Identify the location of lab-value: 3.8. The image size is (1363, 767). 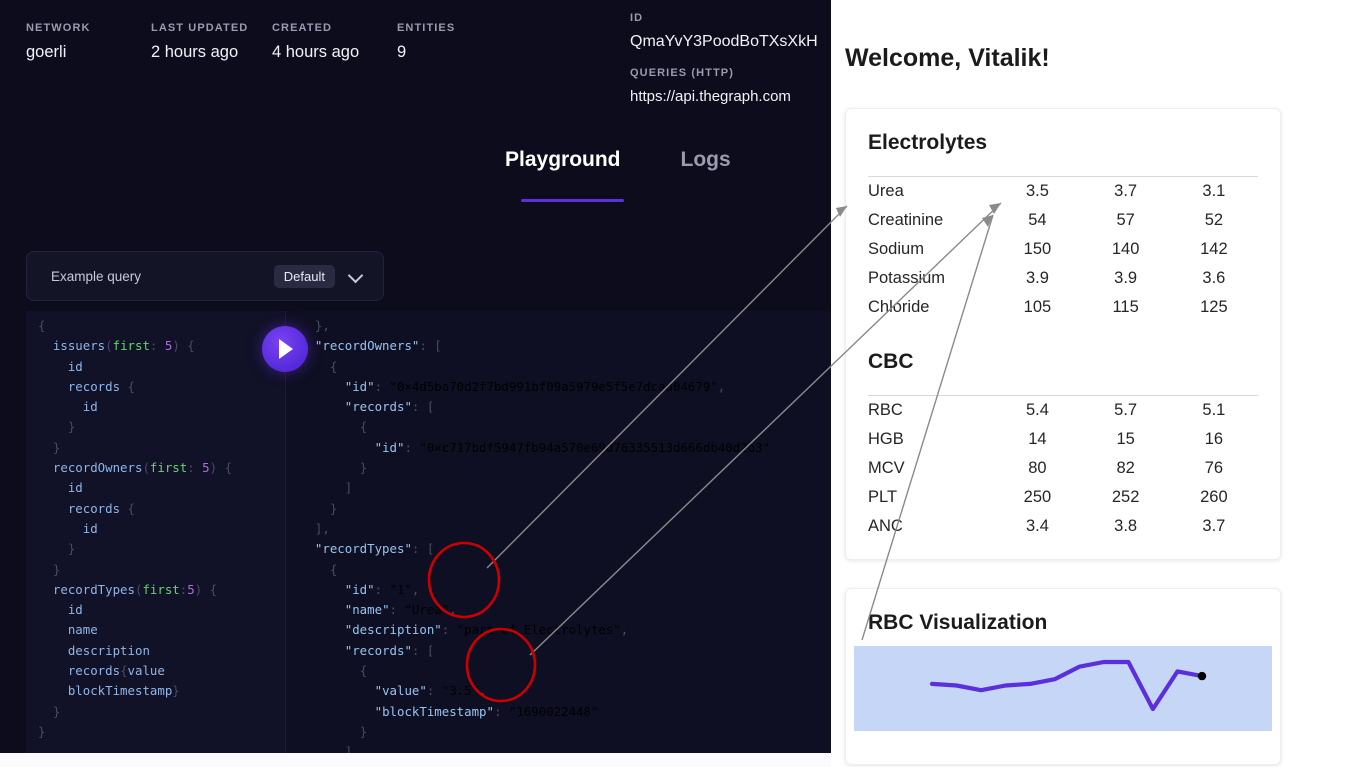
(1126, 526).